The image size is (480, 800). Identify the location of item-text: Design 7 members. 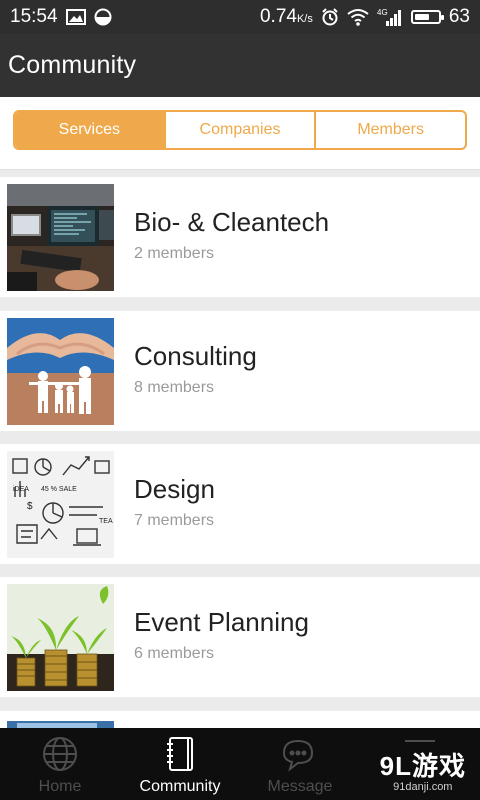
(174, 502).